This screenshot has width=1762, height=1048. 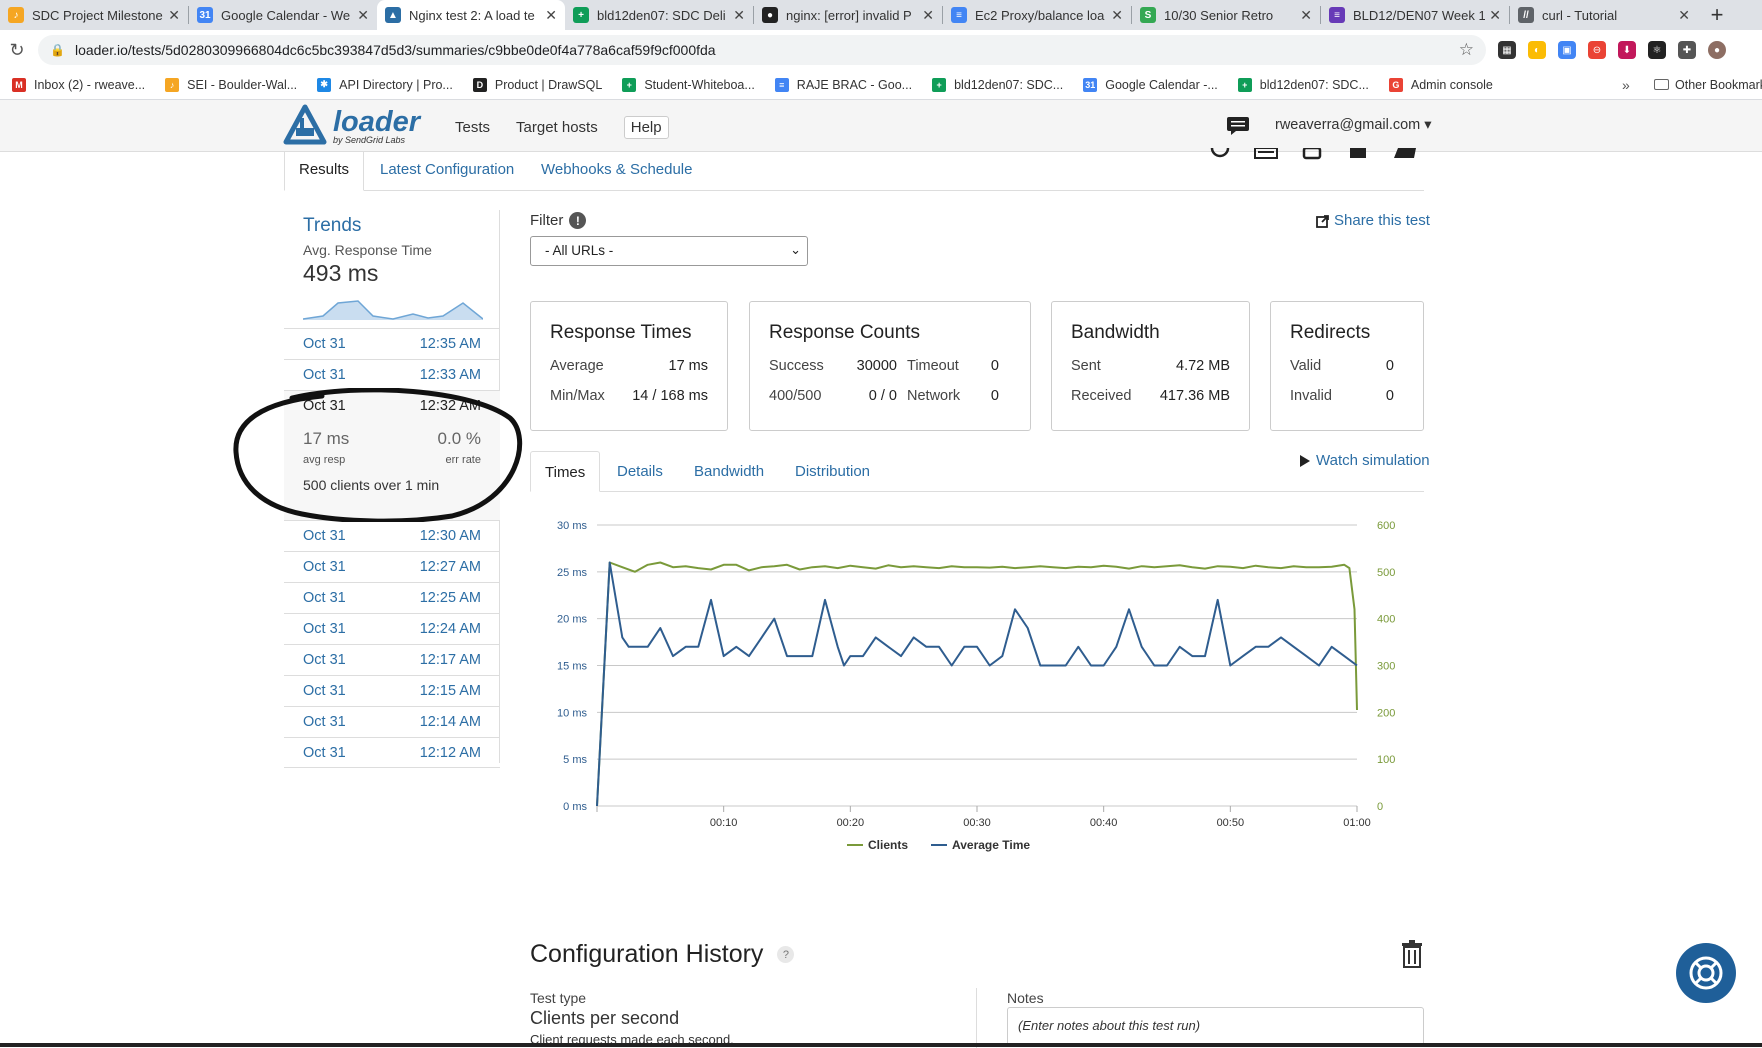 What do you see at coordinates (1266, 155) in the screenshot?
I see `calendar-icon` at bounding box center [1266, 155].